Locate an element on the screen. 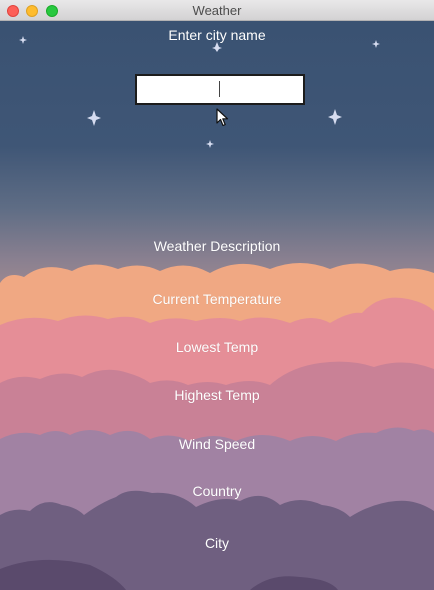  title-bar: Weather is located at coordinates (217, 10).